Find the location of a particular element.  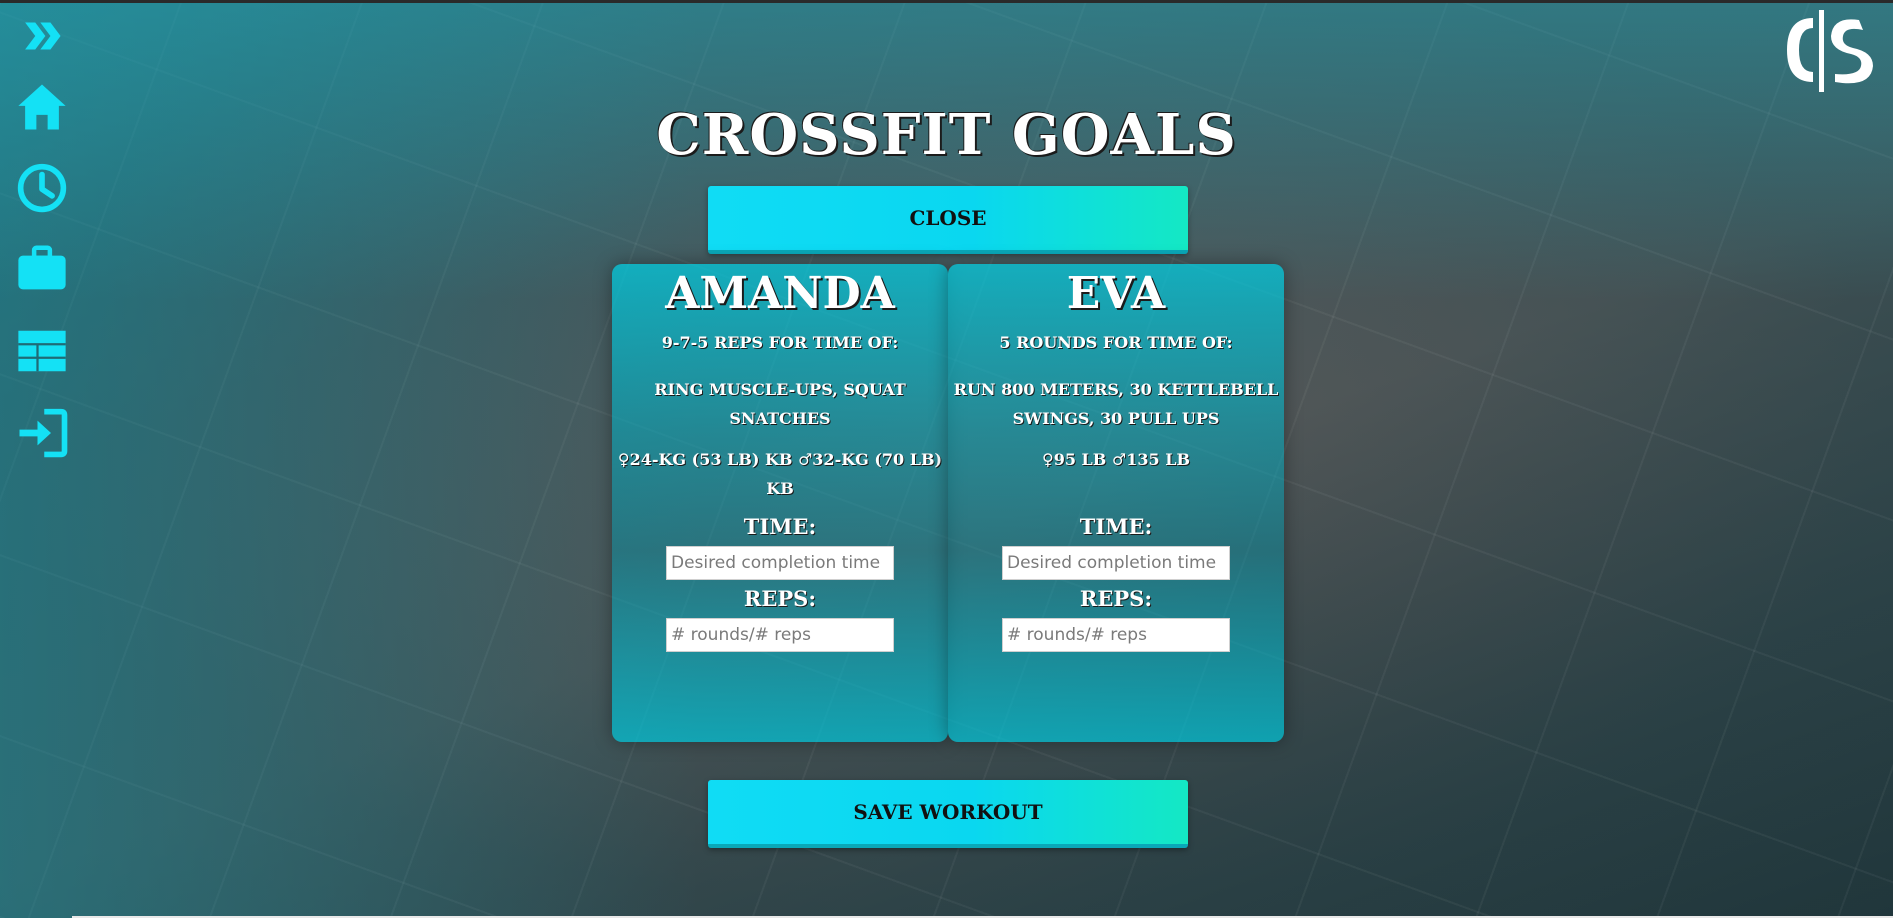

sidebar-item-workouts is located at coordinates (42, 268).